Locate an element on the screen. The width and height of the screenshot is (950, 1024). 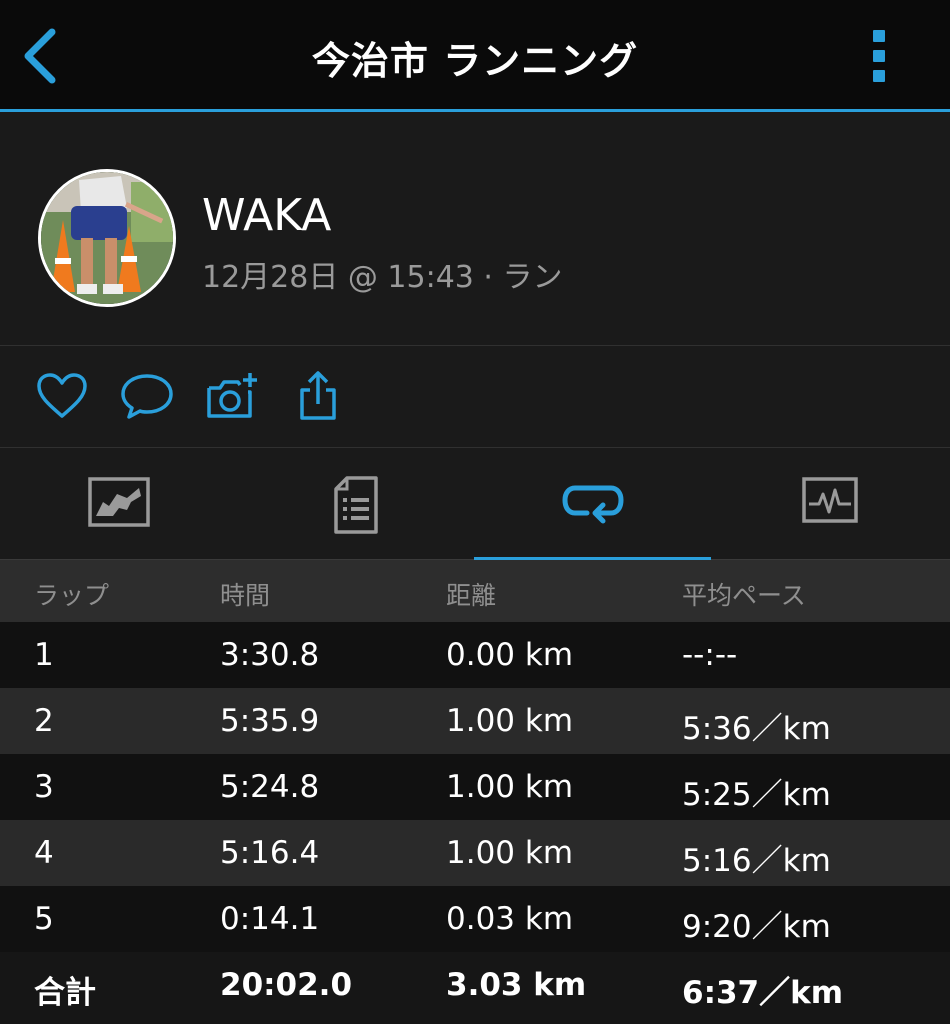
column-header: ラップ is located at coordinates (72, 595).